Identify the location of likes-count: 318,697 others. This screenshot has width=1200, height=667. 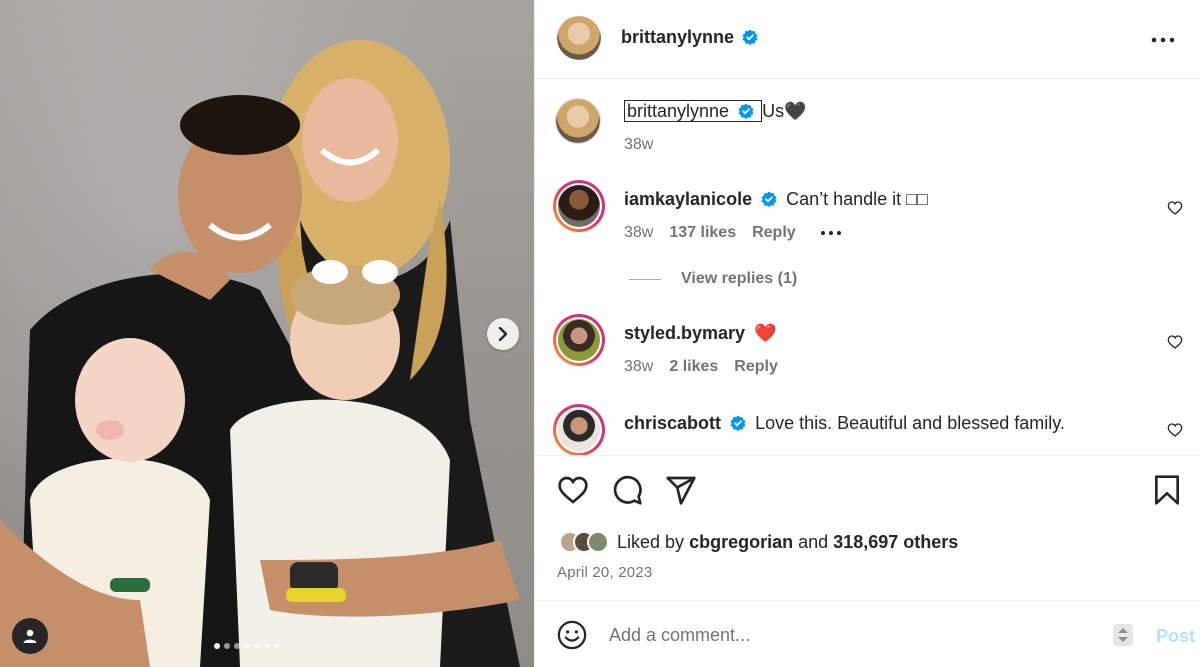
(895, 542).